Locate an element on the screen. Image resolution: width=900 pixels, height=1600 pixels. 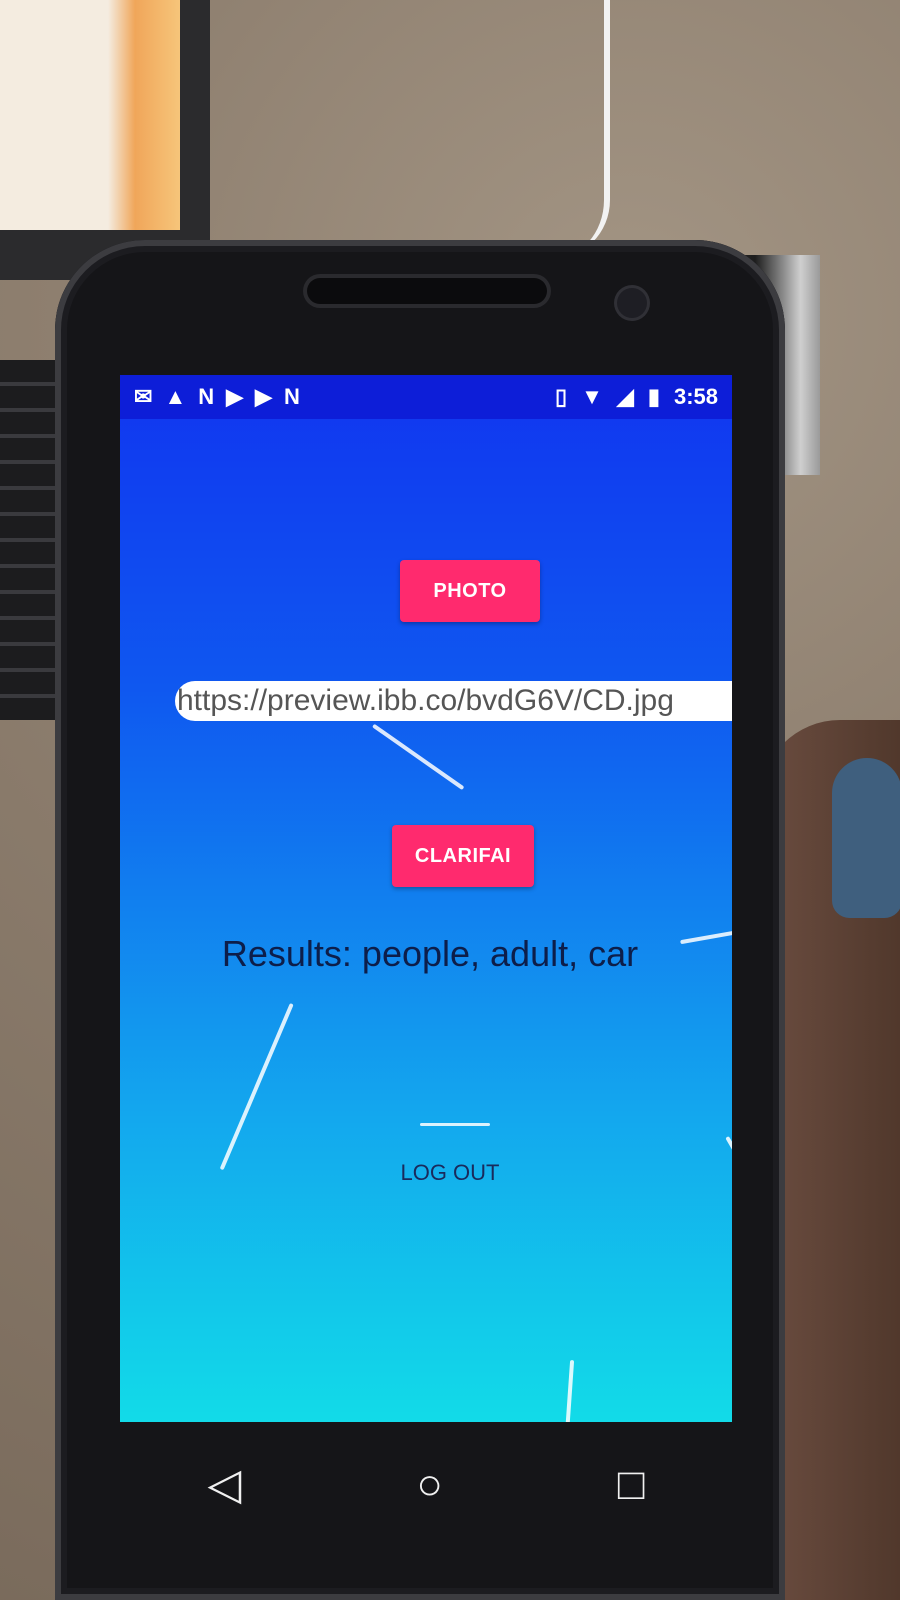
earpiece is located at coordinates (427, 291).